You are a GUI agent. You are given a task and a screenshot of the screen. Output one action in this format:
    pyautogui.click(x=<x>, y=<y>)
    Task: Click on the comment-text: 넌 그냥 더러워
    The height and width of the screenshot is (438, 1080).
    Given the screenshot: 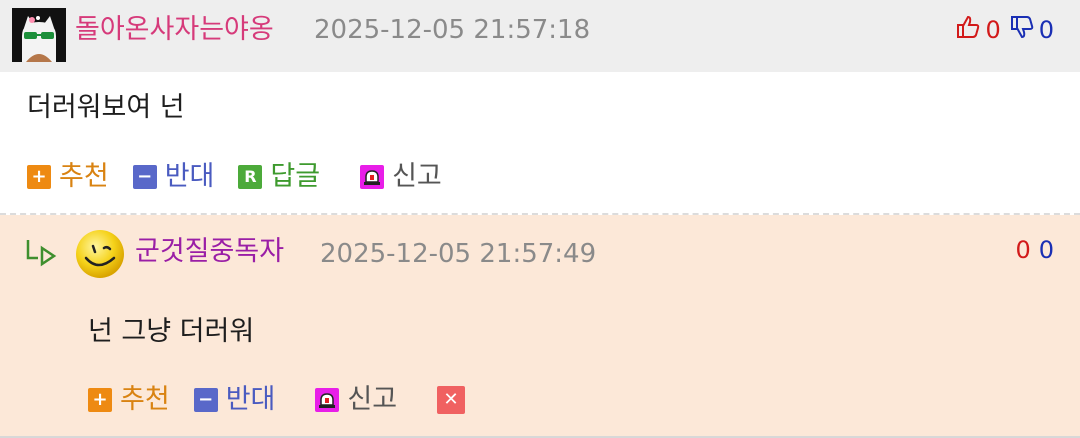 What is the action you would take?
    pyautogui.click(x=171, y=331)
    